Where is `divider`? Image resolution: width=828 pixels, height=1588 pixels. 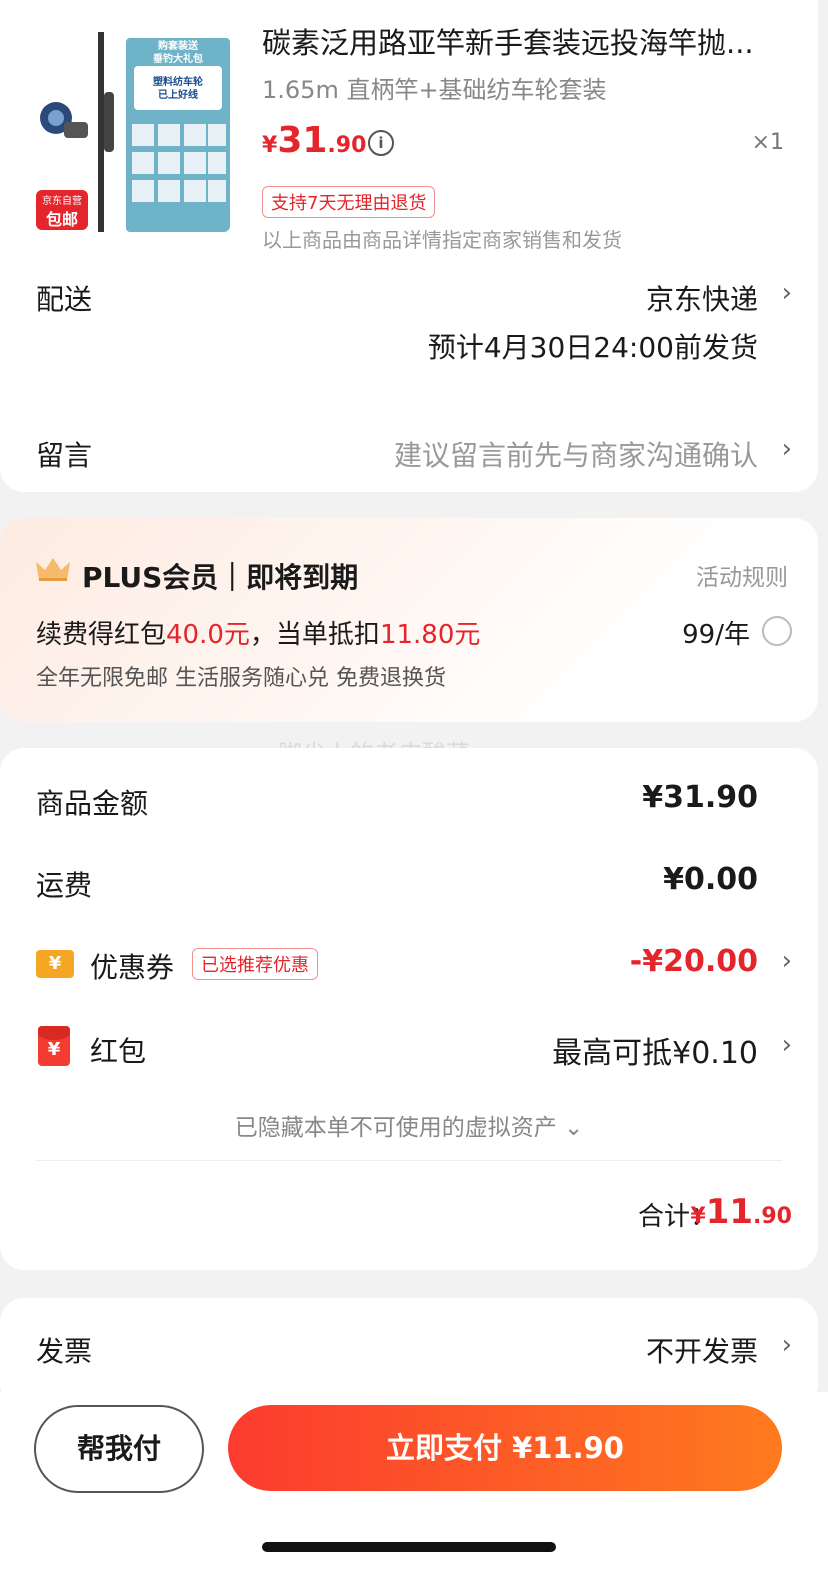 divider is located at coordinates (409, 1160).